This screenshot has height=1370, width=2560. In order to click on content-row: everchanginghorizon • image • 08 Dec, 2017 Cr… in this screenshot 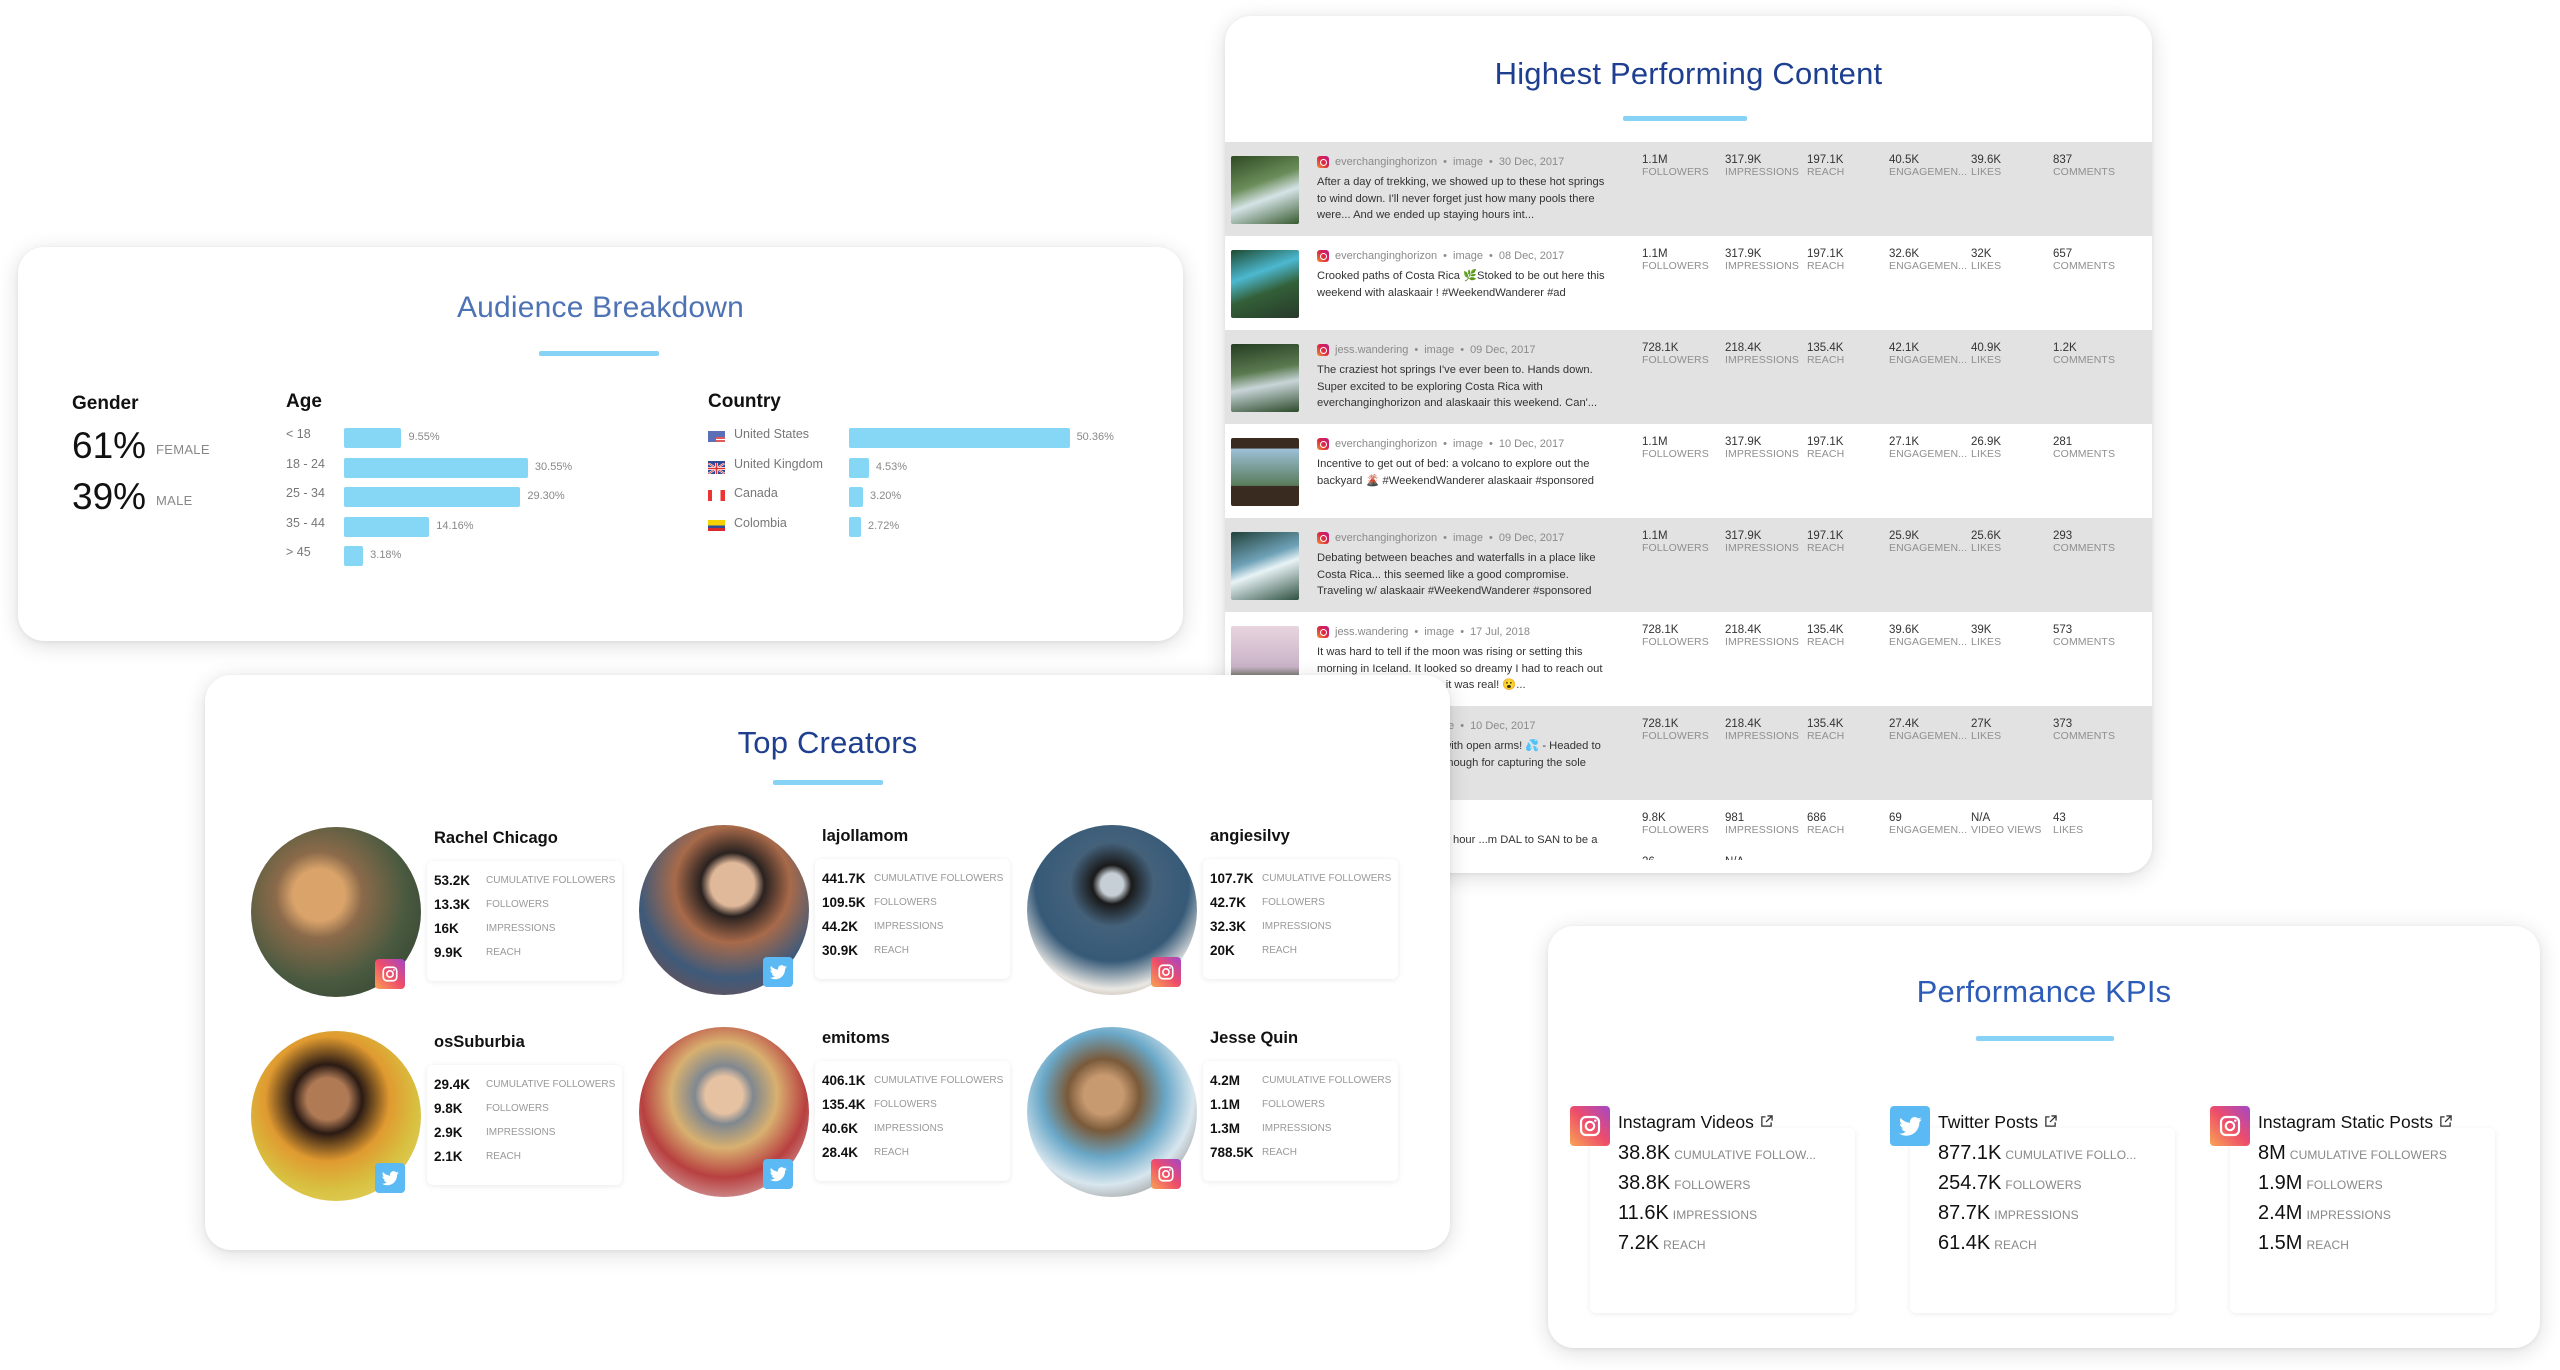, I will do `click(1688, 283)`.